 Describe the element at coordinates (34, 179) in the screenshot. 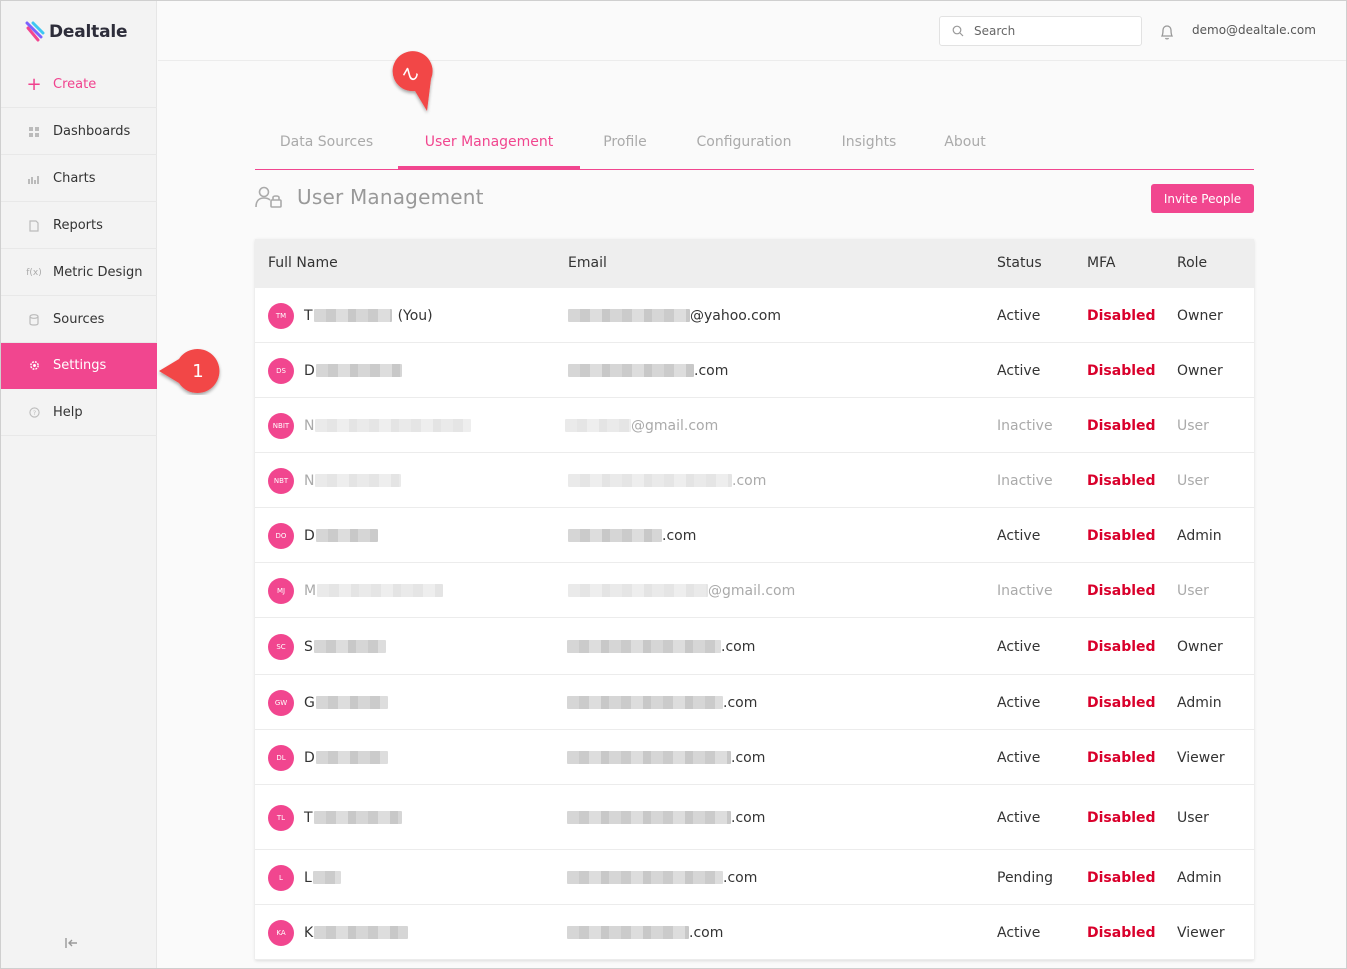

I see `bar-chart-icon` at that location.